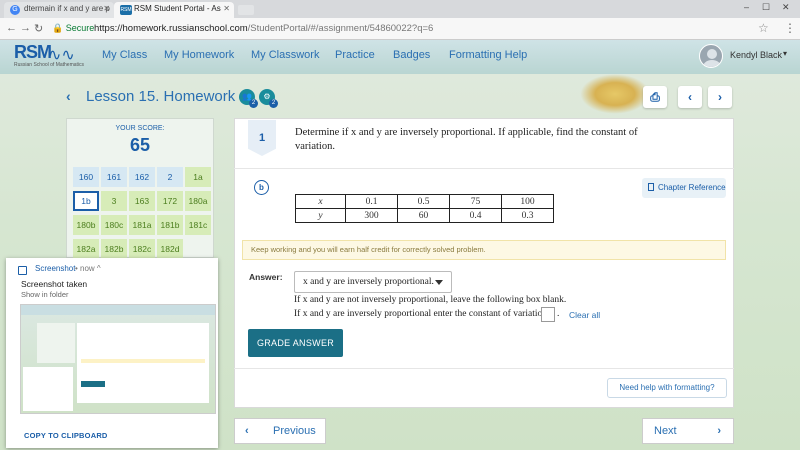 Image resolution: width=800 pixels, height=450 pixels. I want to click on bookmark-star-icon: ☆, so click(763, 28).